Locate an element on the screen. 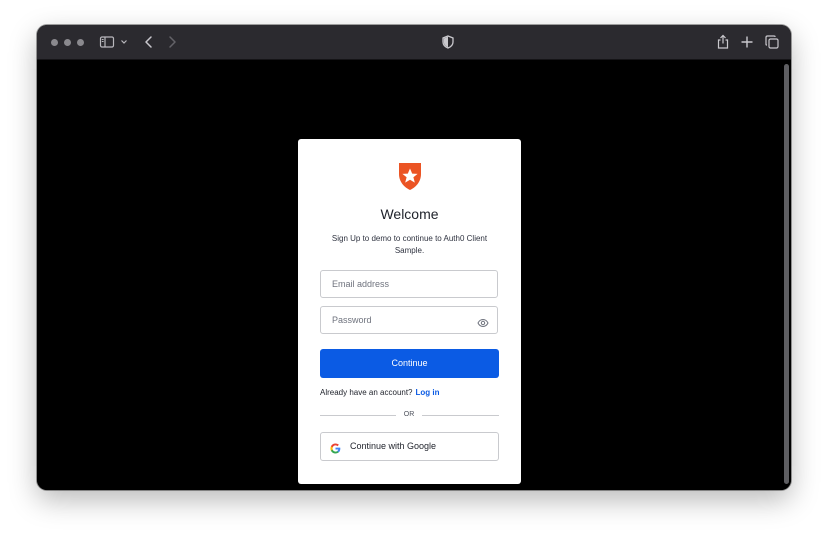 The width and height of the screenshot is (828, 539). google-icon is located at coordinates (335, 447).